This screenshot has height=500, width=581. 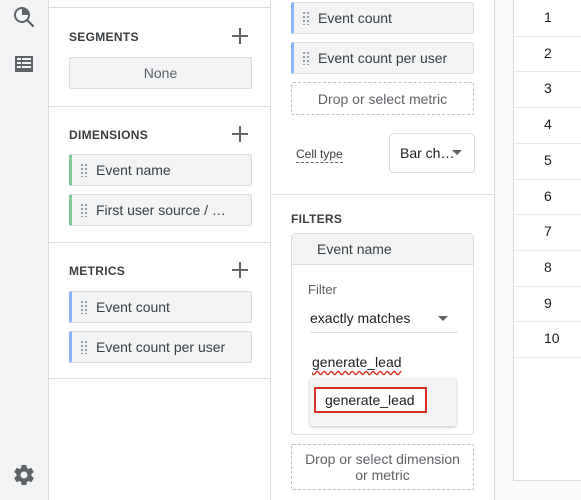 I want to click on table-row-number: 3, so click(x=548, y=88).